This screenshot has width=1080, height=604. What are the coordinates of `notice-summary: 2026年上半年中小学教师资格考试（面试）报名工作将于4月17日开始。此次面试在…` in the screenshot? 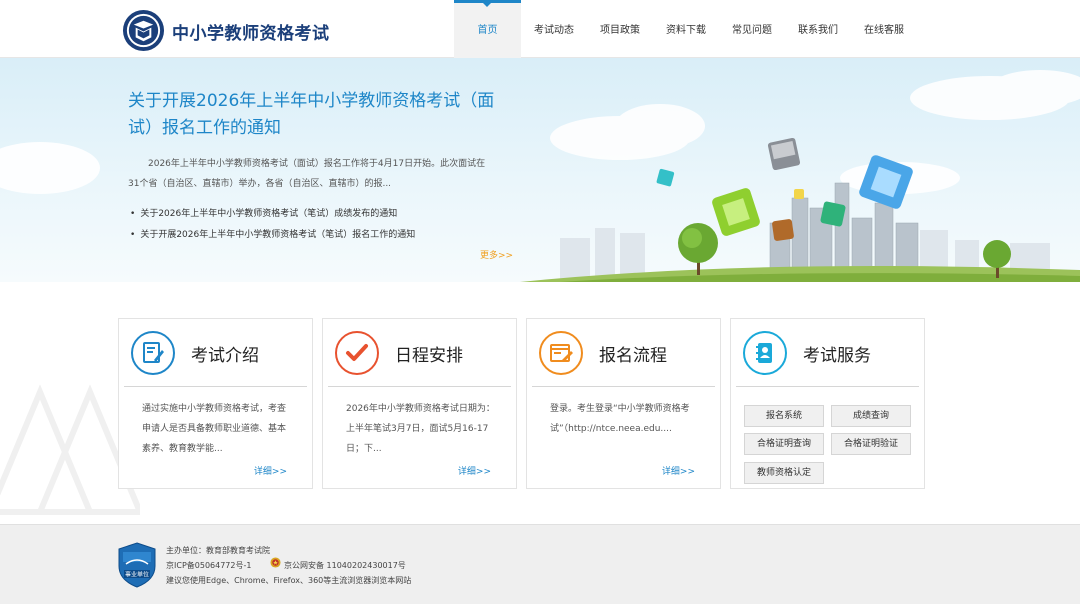 It's located at (307, 174).